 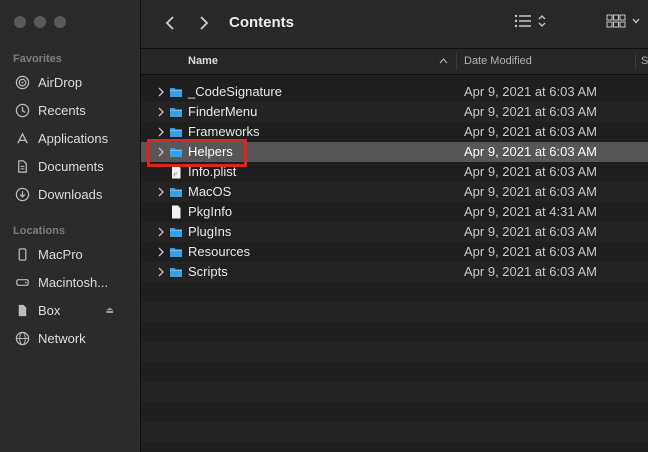 I want to click on sidebar-item-network: Network, so click(x=74, y=338).